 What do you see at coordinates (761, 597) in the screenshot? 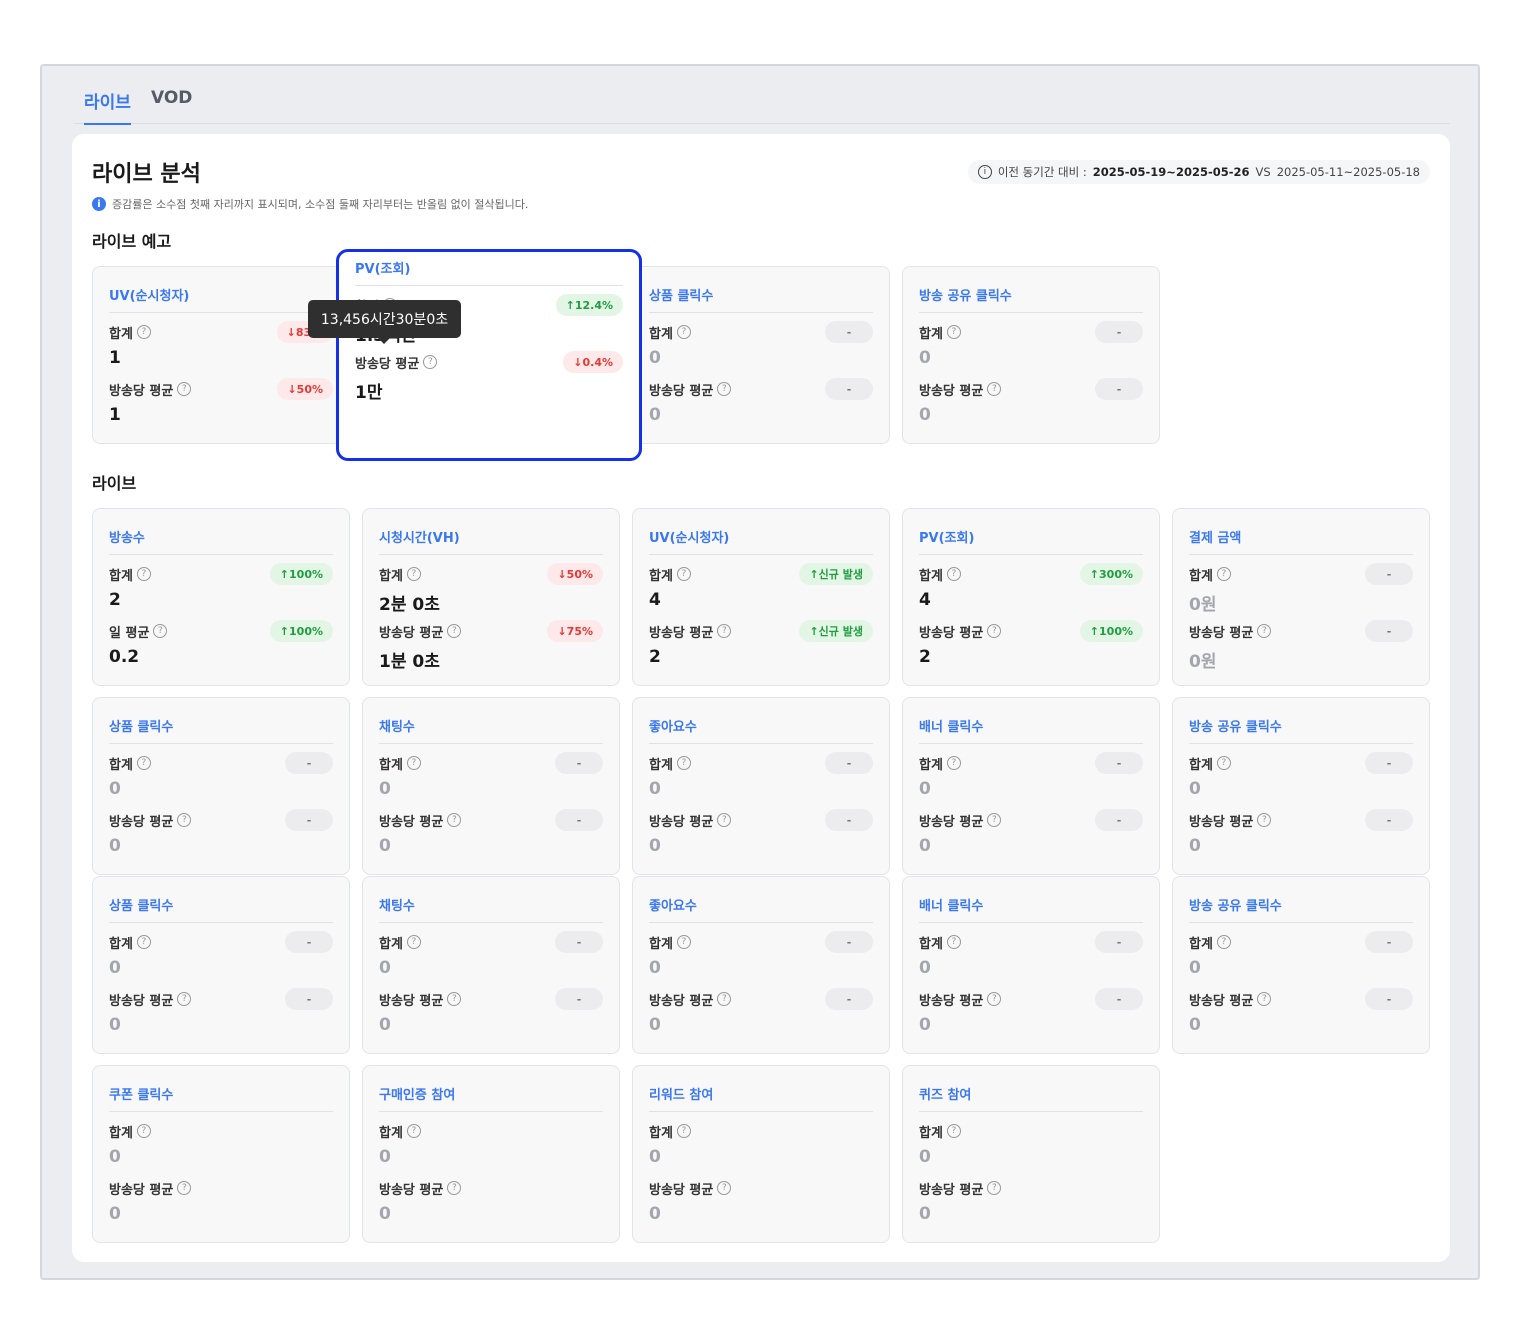
I see `metric-card: UV(순시청자) 합계? ↑신규 발생 4 방송당 평균? ↑신규 발생 2` at bounding box center [761, 597].